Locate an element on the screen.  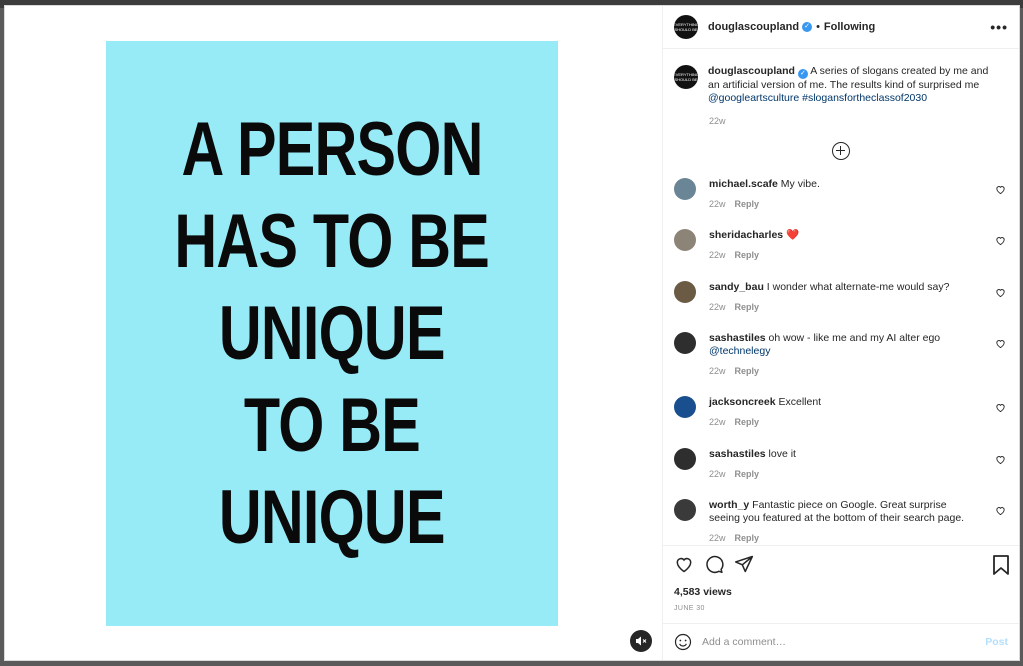
poster-line-1: A PERSON is located at coordinates (332, 149).